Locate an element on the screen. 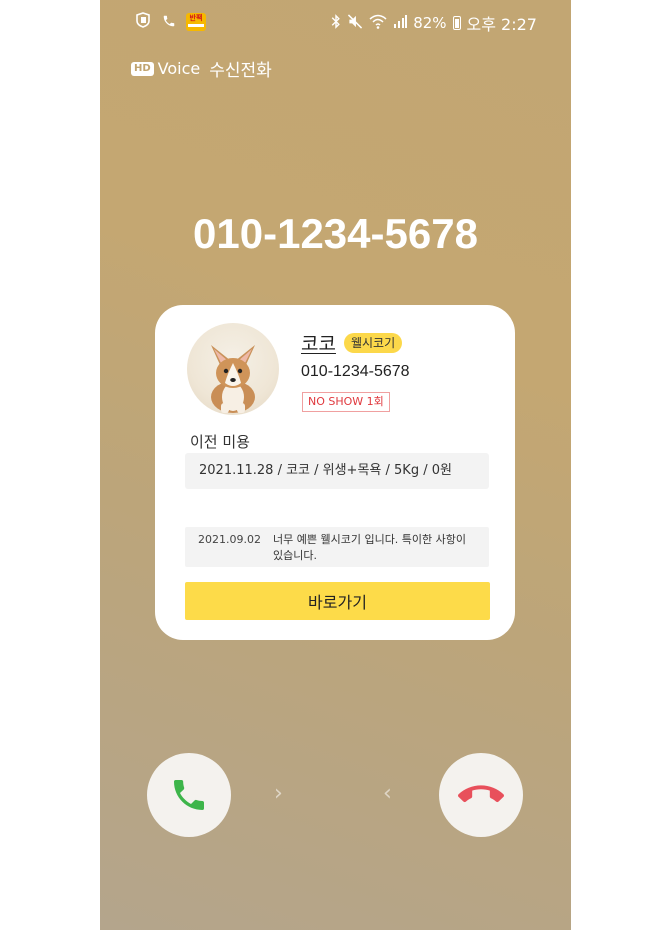 The width and height of the screenshot is (670, 930). pet-name: 코코 is located at coordinates (318, 342).